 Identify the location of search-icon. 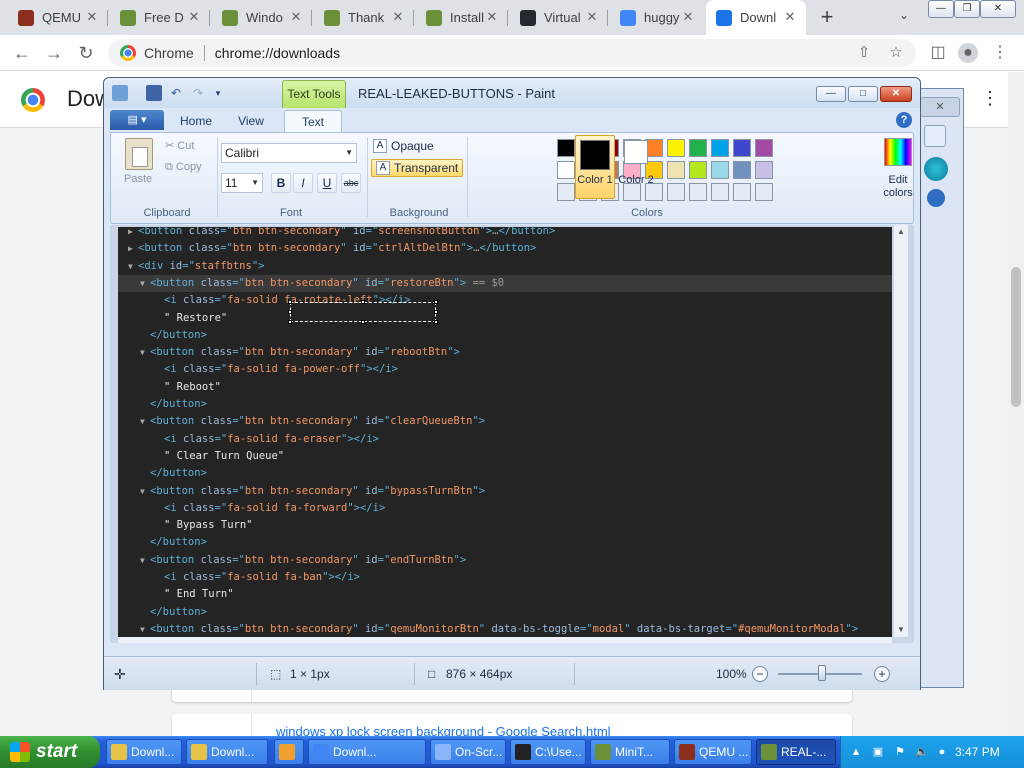
(935, 136).